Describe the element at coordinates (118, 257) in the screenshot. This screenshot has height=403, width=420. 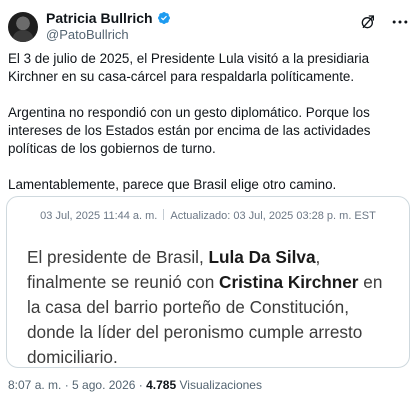
I see `lead-text-1: El presidente de Brasil,` at that location.